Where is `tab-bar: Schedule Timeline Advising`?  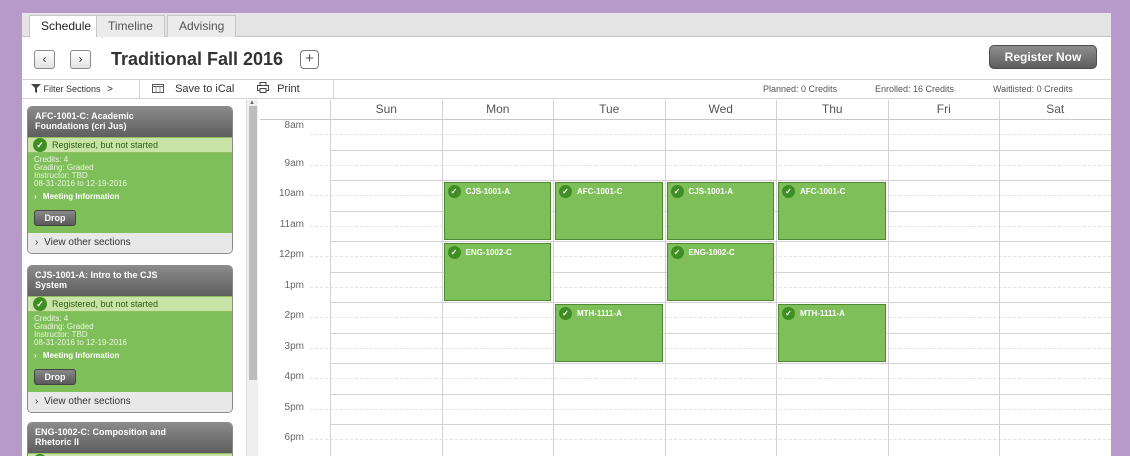
tab-bar: Schedule Timeline Advising is located at coordinates (566, 25).